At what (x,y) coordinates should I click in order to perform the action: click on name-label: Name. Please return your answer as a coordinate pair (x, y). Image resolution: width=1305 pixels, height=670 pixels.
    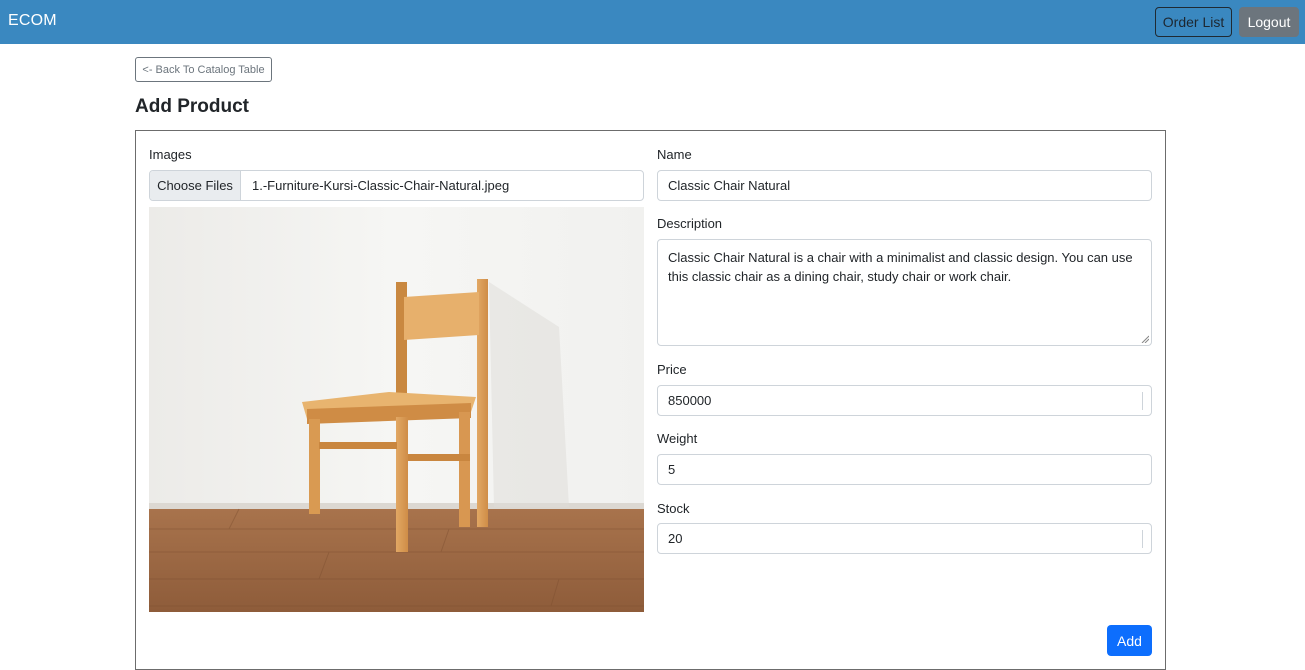
    Looking at the image, I should click on (674, 154).